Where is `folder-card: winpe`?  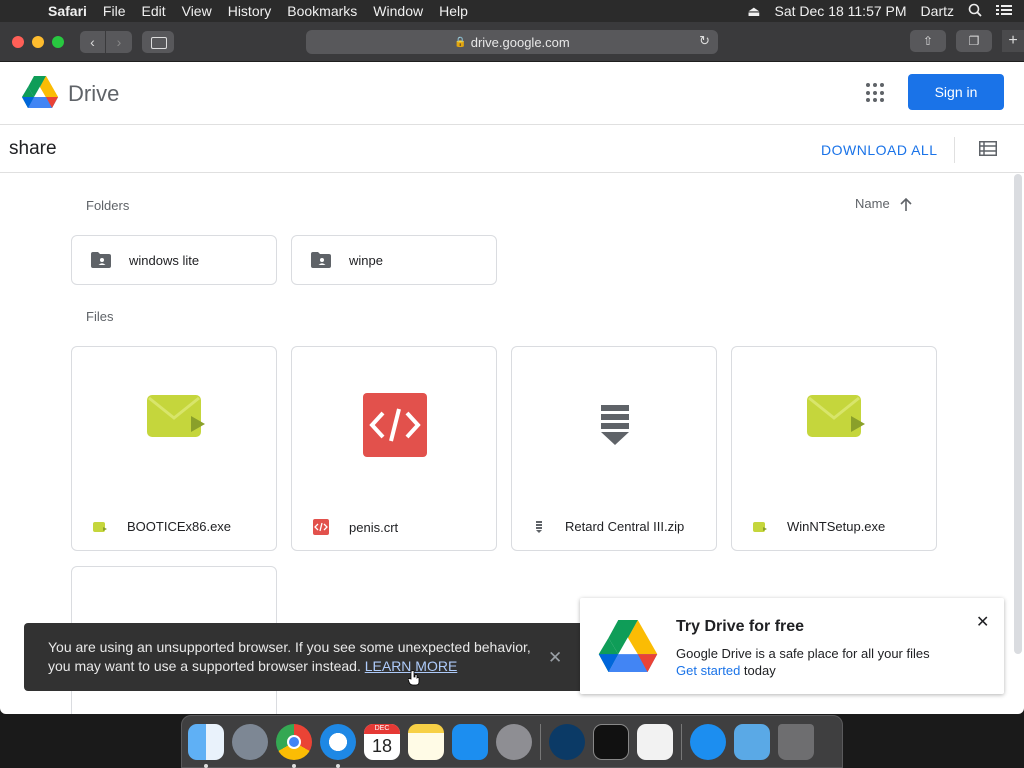 folder-card: winpe is located at coordinates (394, 260).